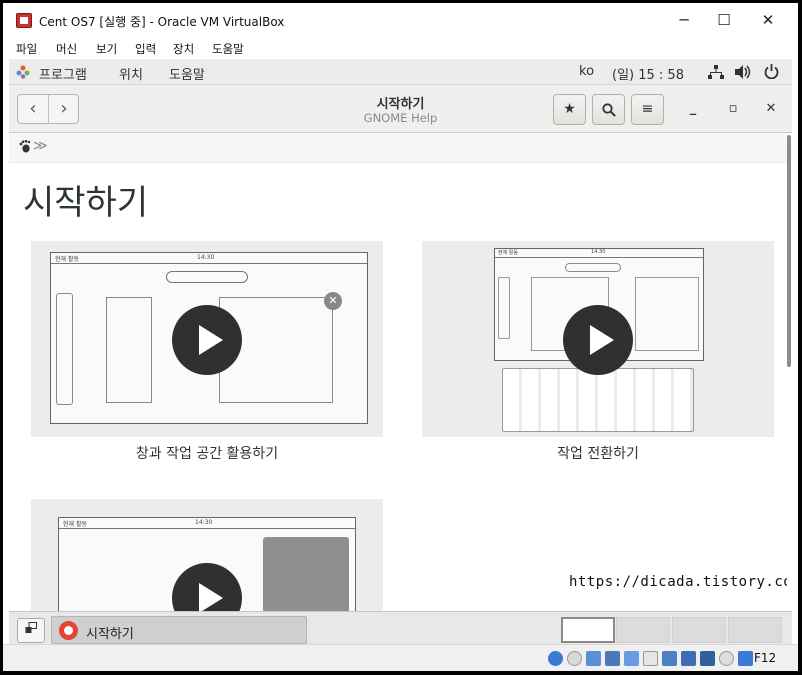  I want to click on help-menu: 도움말, so click(187, 73).